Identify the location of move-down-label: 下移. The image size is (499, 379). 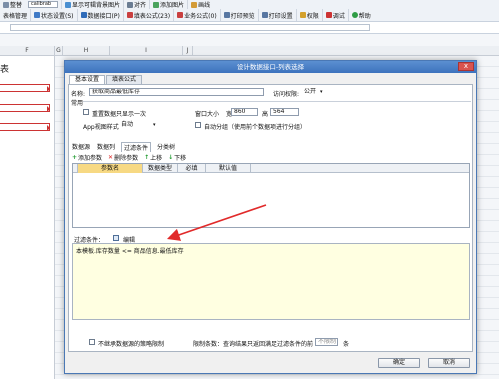
(180, 158).